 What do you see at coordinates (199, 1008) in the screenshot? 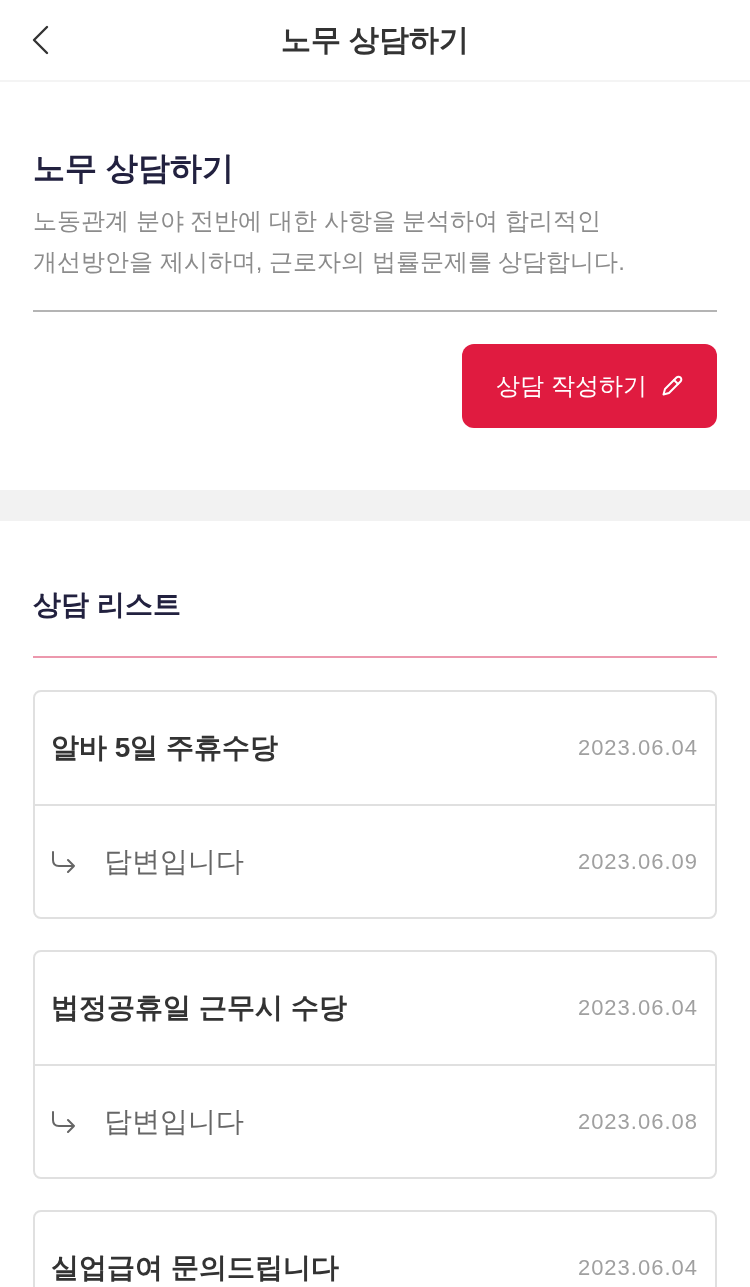
I see `question-title: 법정공휴일 근무시 수당` at bounding box center [199, 1008].